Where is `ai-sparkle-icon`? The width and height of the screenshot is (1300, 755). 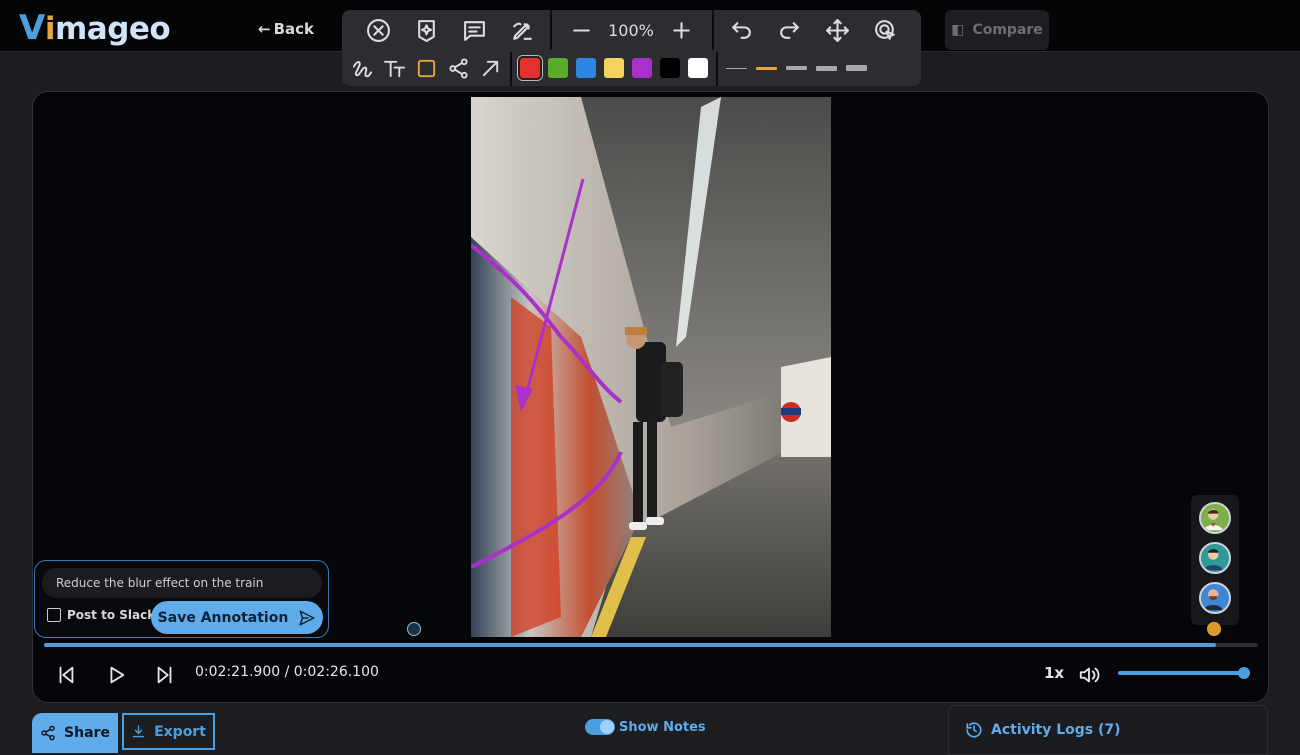
ai-sparkle-icon is located at coordinates (426, 30).